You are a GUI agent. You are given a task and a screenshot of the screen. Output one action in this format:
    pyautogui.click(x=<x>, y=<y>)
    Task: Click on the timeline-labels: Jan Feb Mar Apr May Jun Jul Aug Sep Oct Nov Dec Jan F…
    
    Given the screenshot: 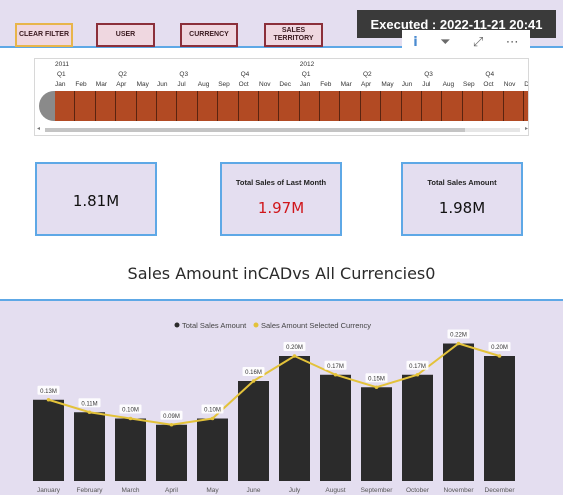 What is the action you would take?
    pyautogui.click(x=282, y=76)
    